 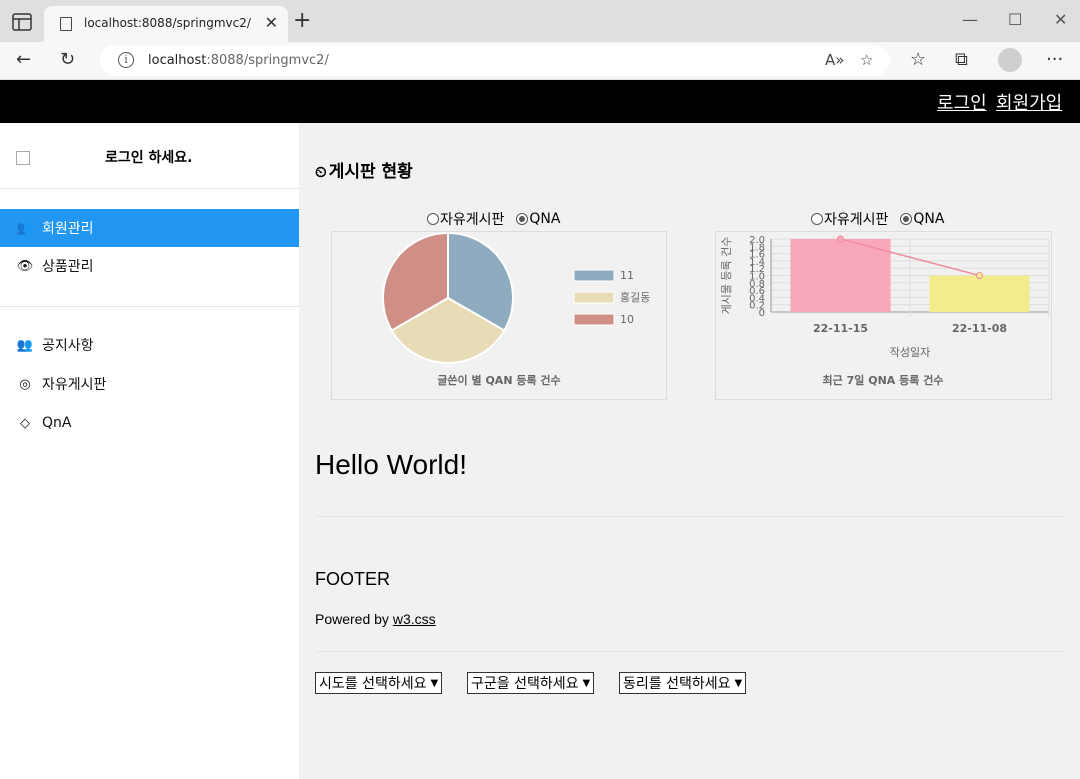 I want to click on url-text: localhost:8088/springmvc2/, so click(x=238, y=60).